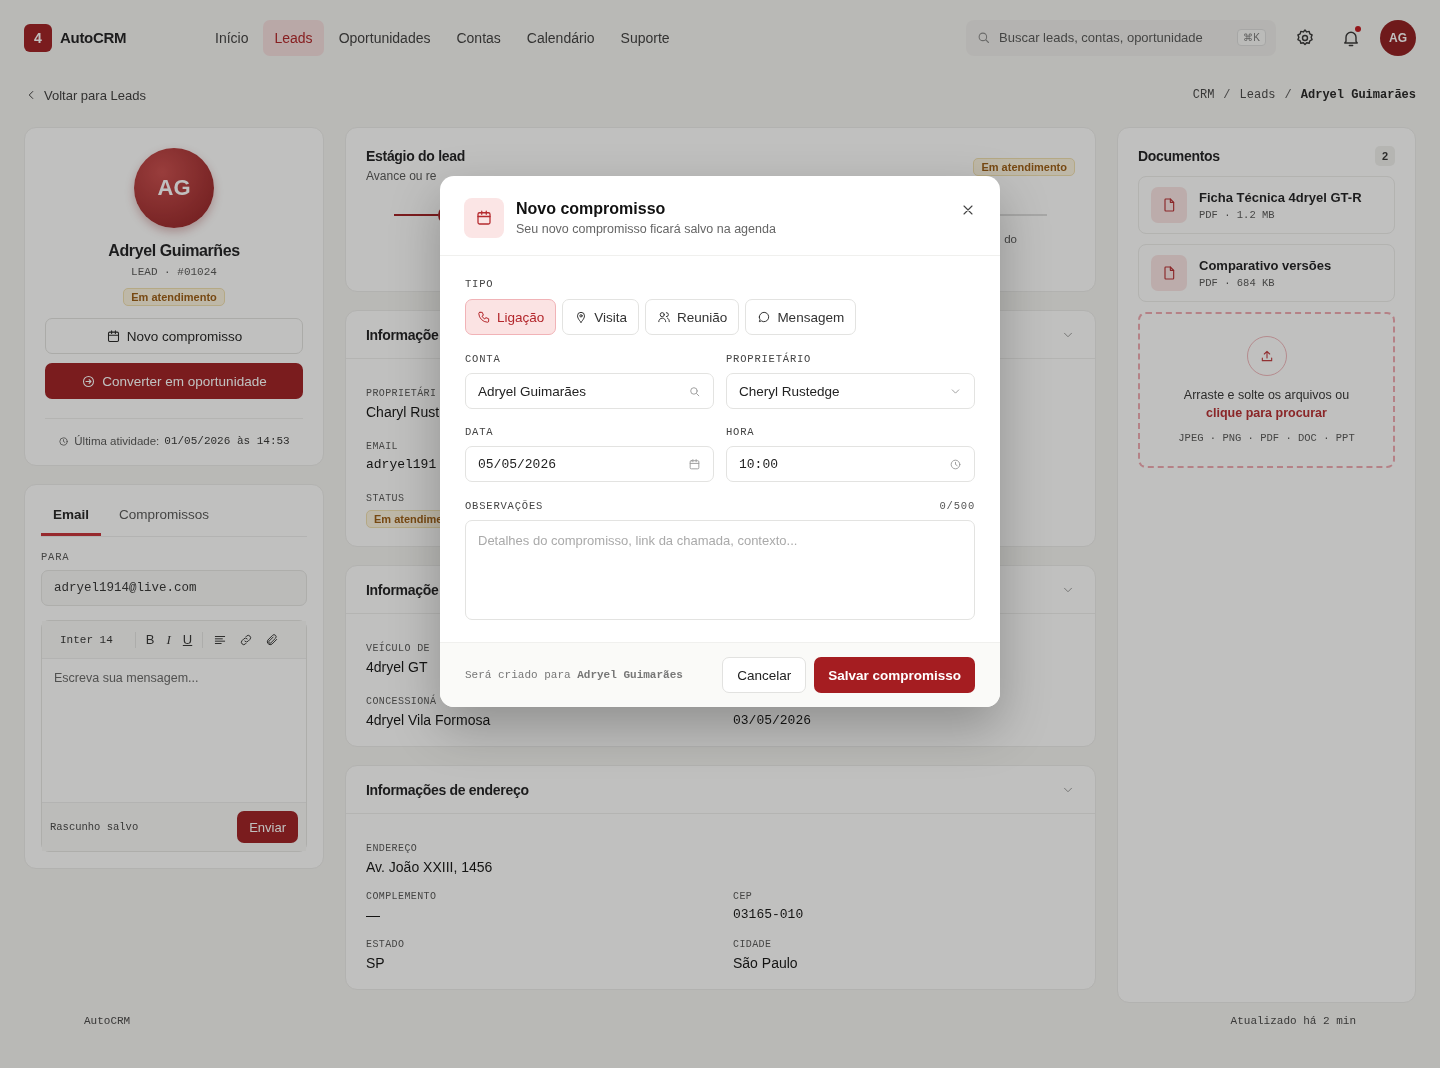 The height and width of the screenshot is (1068, 1440). Describe the element at coordinates (375, 963) in the screenshot. I see `field-value: SP` at that location.